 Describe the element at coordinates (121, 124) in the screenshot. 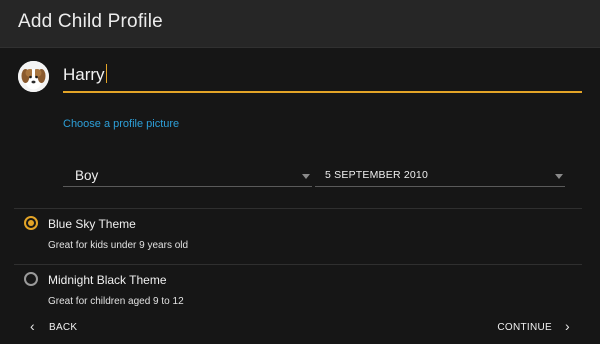

I see `choose-profile-picture-link: Choose a profile picture` at that location.